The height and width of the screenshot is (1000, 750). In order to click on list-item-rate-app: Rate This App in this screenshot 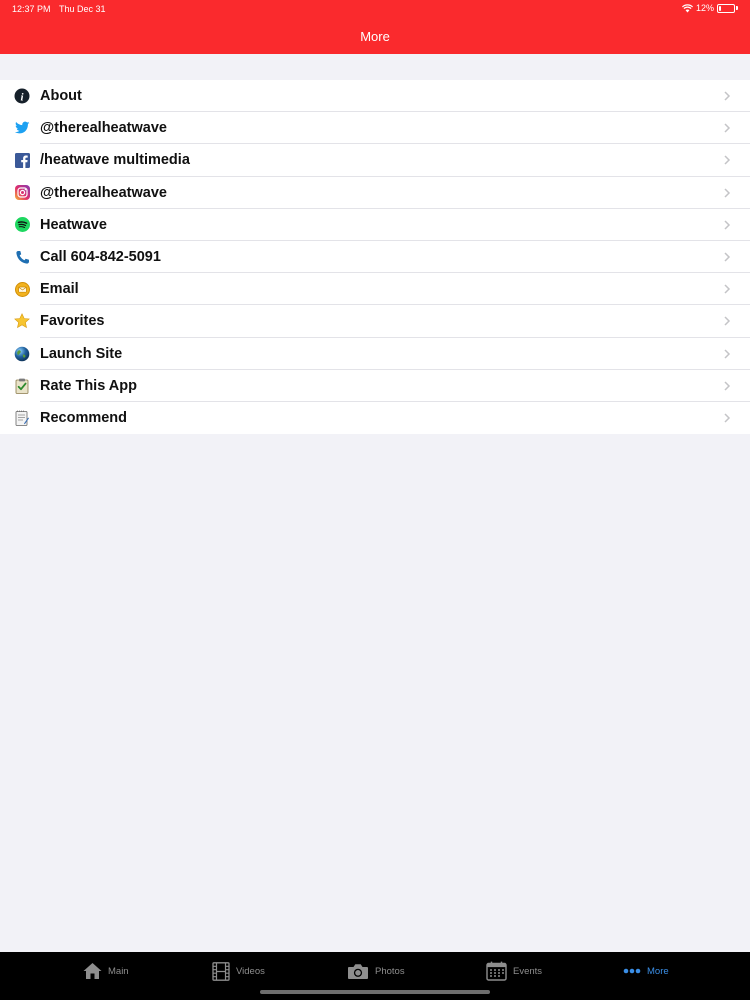, I will do `click(375, 386)`.